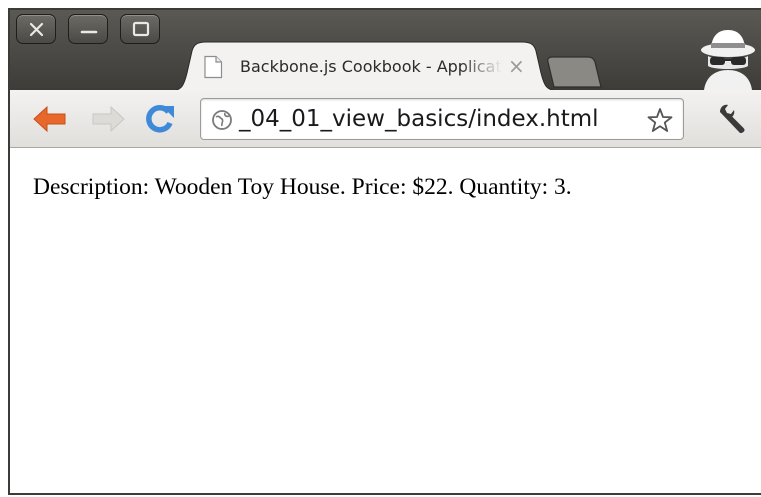 Image resolution: width=761 pixels, height=497 pixels. I want to click on incognito-icon, so click(728, 60).